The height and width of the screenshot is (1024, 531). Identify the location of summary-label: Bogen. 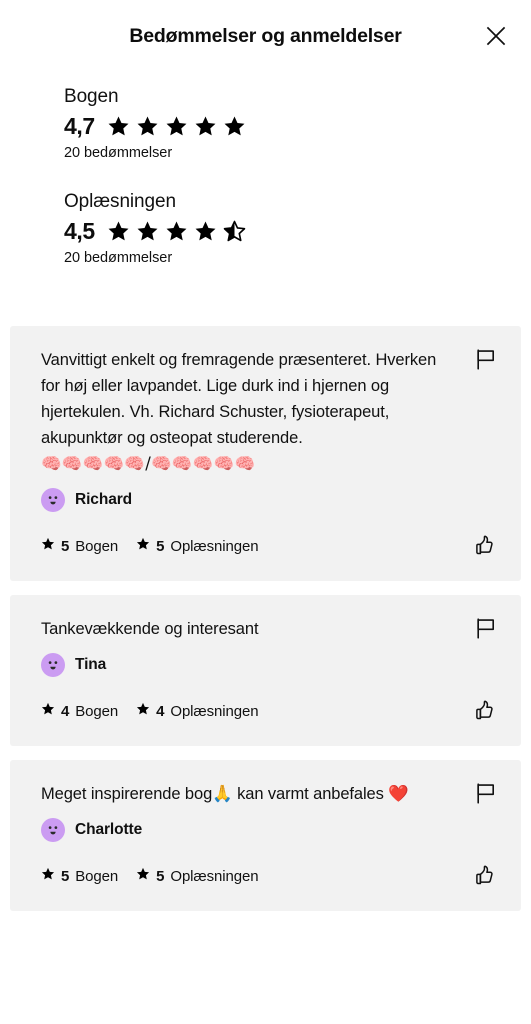
(91, 96).